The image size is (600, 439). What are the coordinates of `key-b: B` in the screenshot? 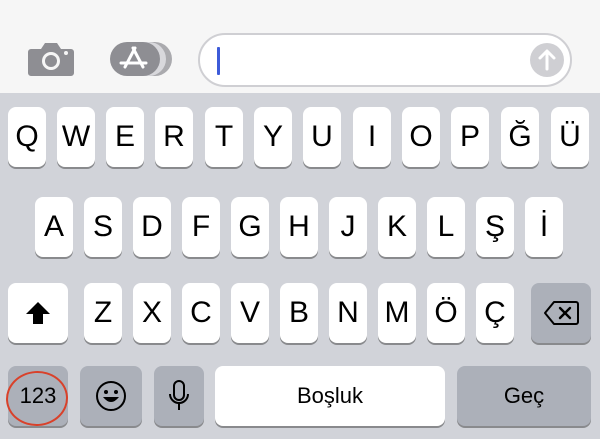 It's located at (299, 313).